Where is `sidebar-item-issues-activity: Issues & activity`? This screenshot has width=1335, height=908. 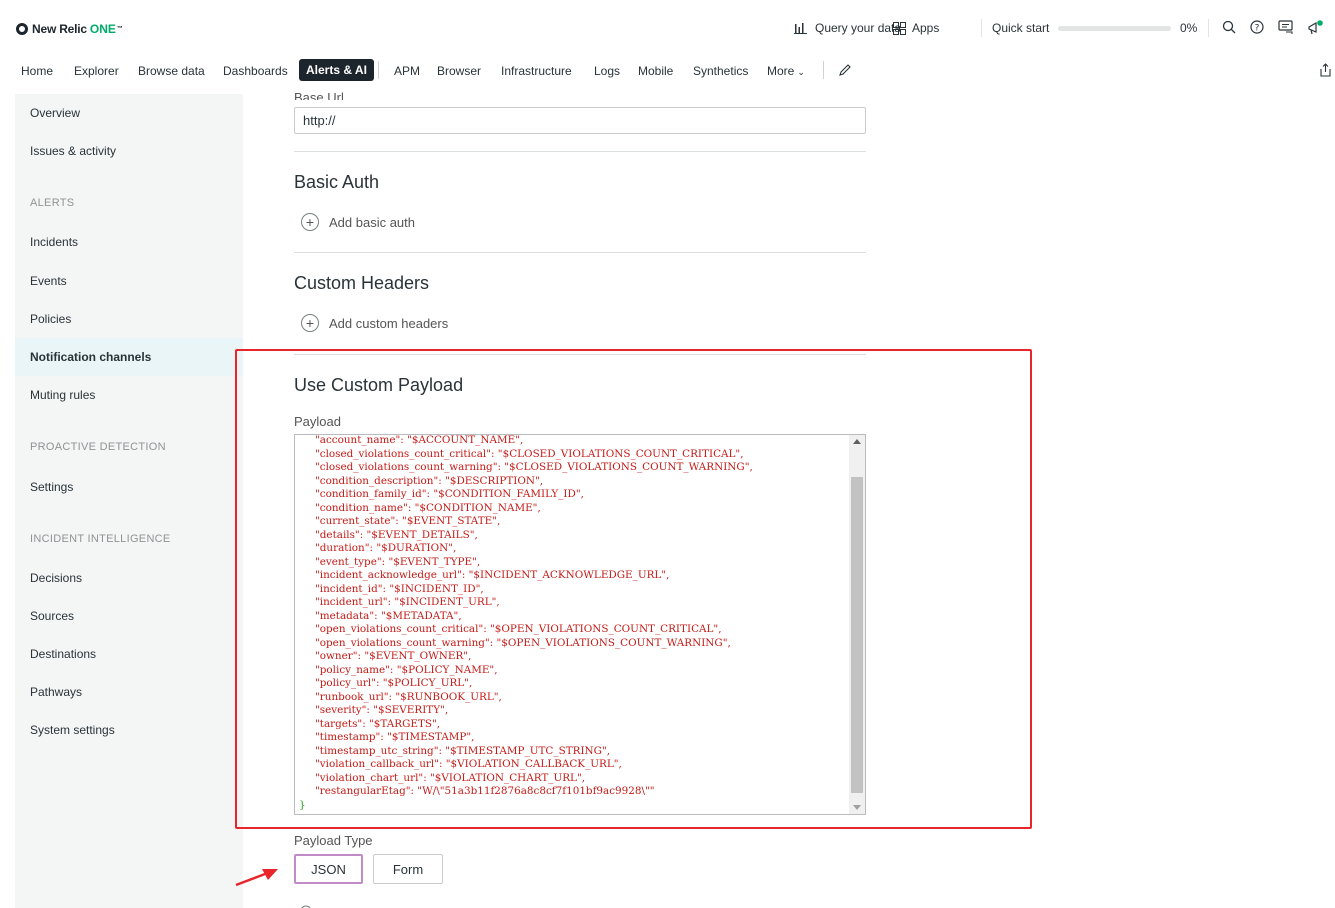 sidebar-item-issues-activity: Issues & activity is located at coordinates (73, 151).